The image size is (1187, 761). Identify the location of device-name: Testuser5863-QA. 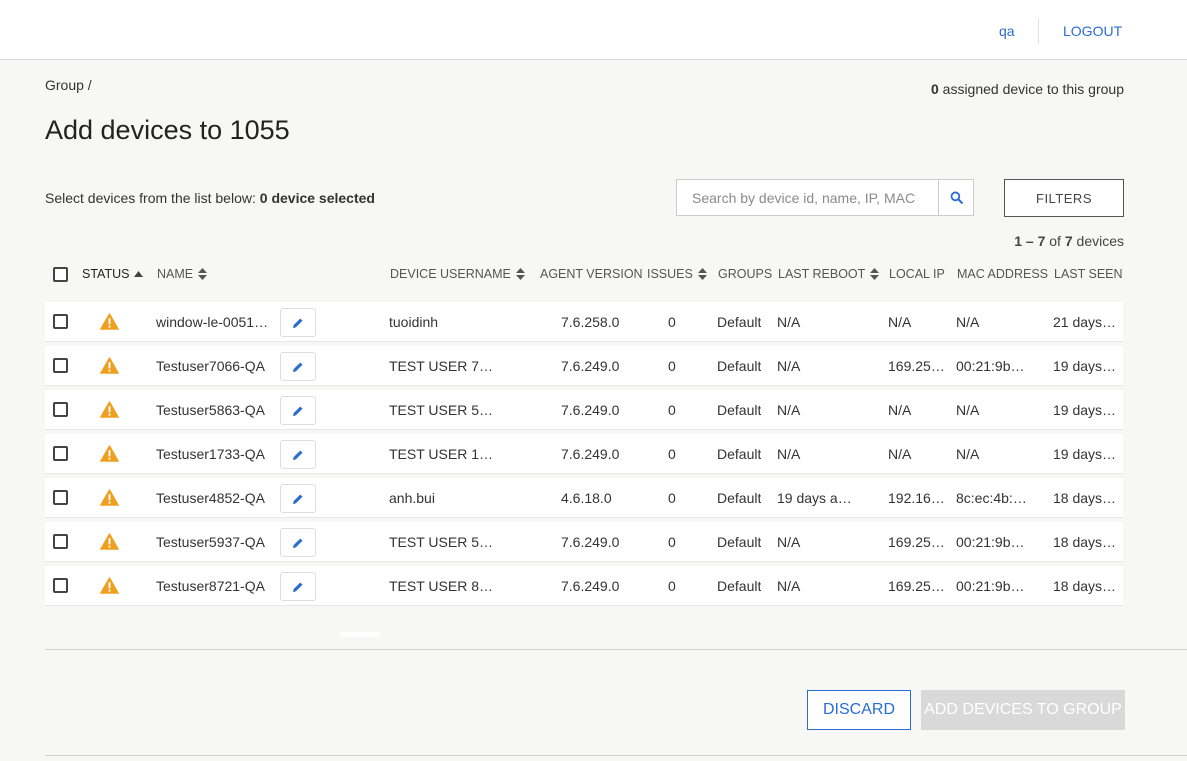
(210, 410).